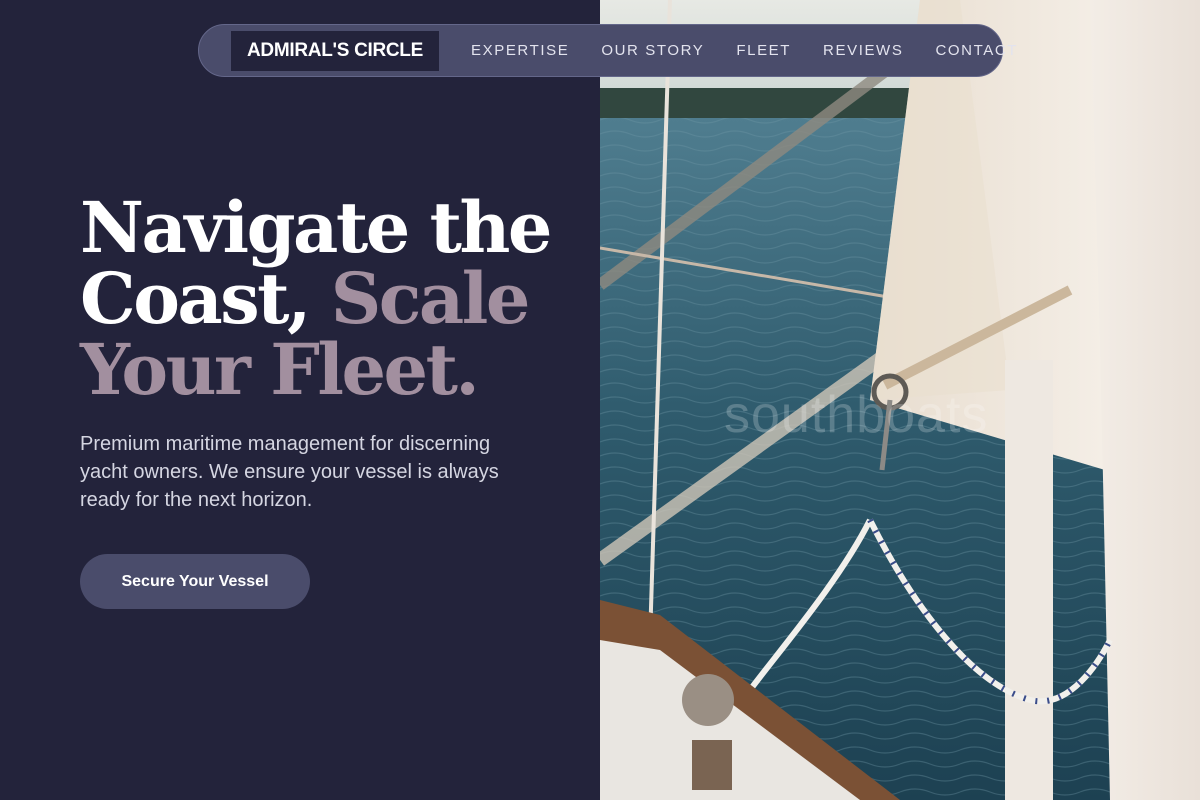 The height and width of the screenshot is (800, 1200). What do you see at coordinates (280, 369) in the screenshot?
I see `headline-accent-2: Your Fleet.` at bounding box center [280, 369].